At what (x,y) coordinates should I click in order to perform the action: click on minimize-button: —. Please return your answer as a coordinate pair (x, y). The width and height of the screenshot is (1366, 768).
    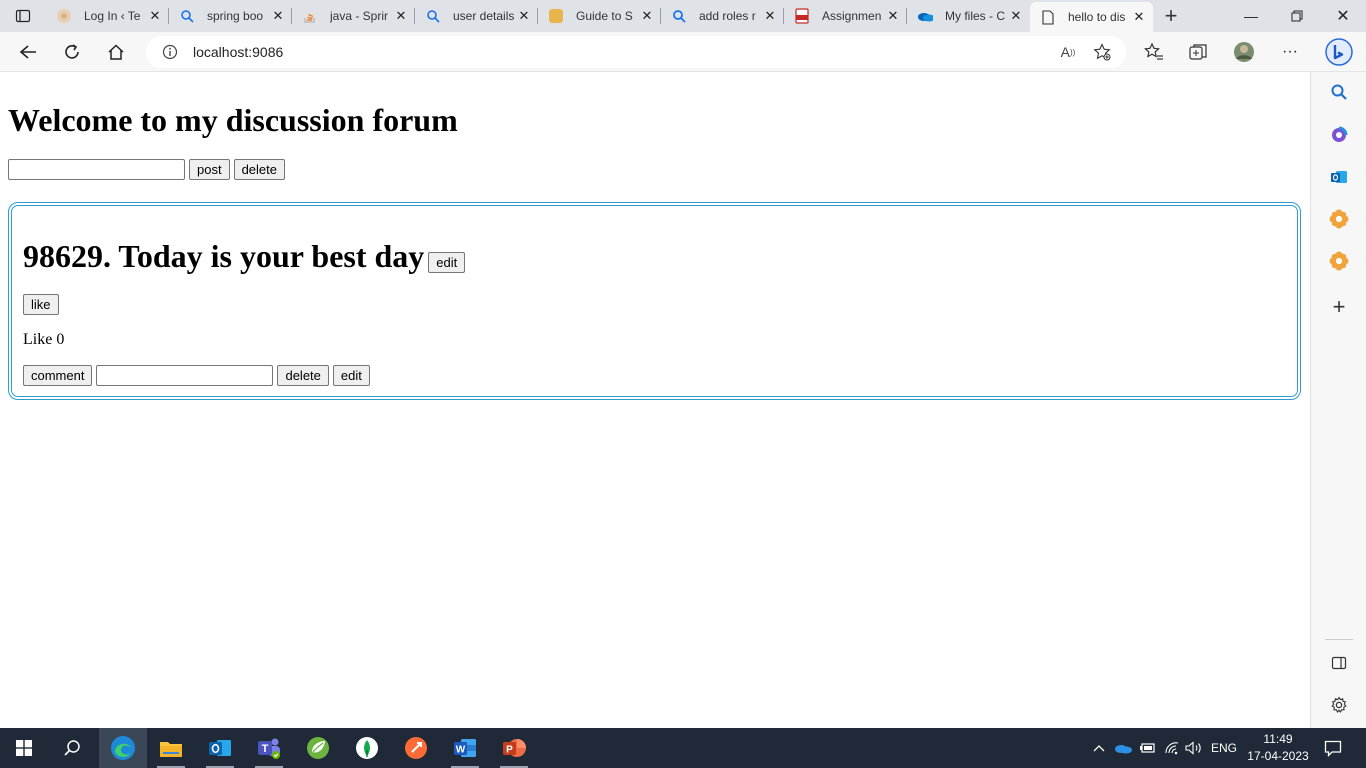
    Looking at the image, I should click on (1251, 16).